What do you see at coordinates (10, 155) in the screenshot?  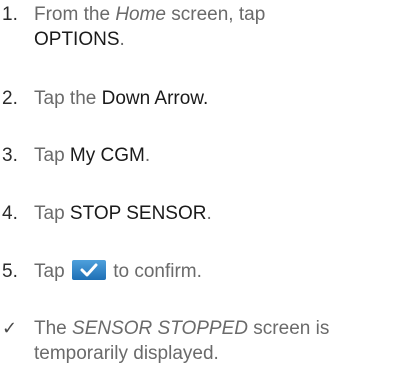 I see `step-number: 3.` at bounding box center [10, 155].